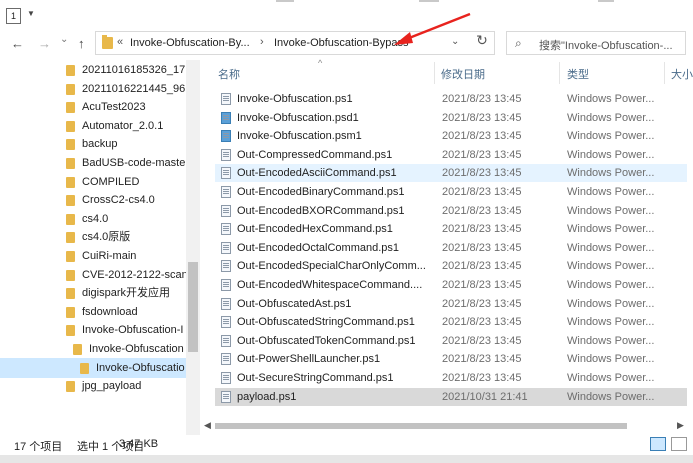  What do you see at coordinates (134, 88) in the screenshot?
I see `nav-folder-label: 20211016221445_96` at bounding box center [134, 88].